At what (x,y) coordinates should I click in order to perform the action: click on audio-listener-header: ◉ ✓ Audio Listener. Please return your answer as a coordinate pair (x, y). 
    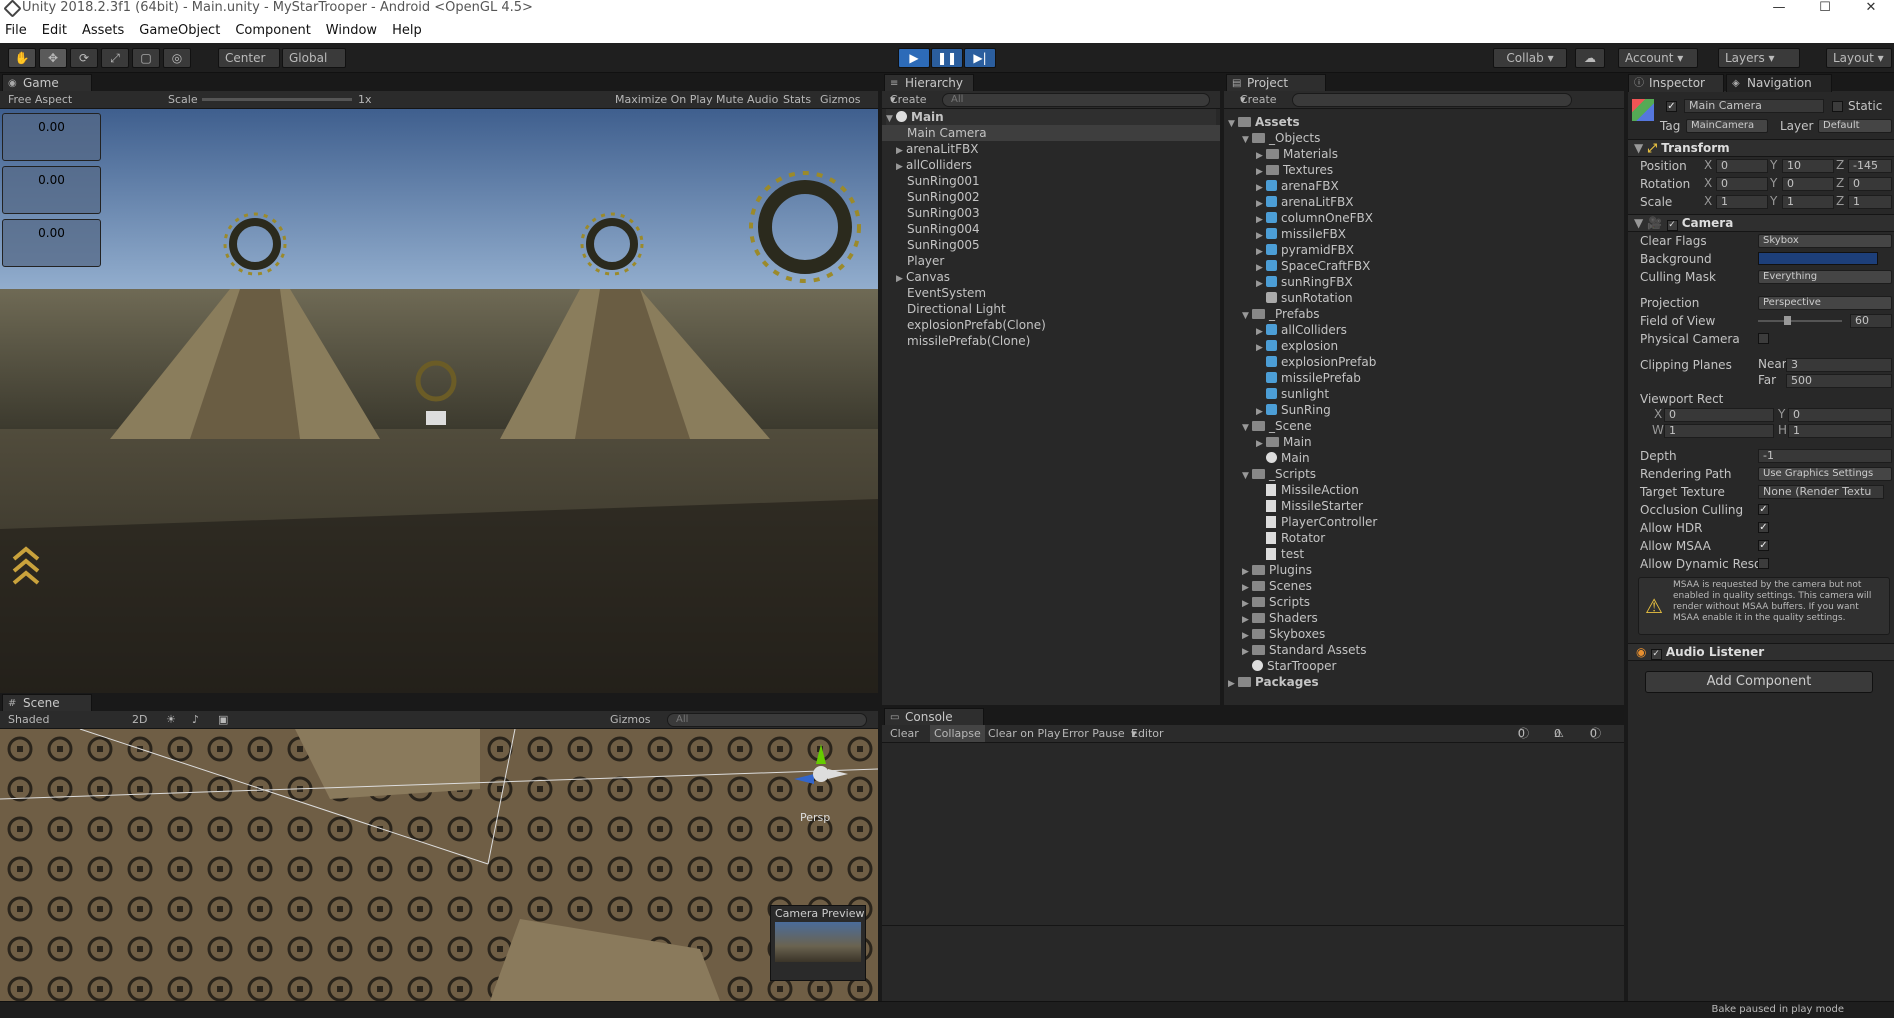
    Looking at the image, I should click on (1761, 652).